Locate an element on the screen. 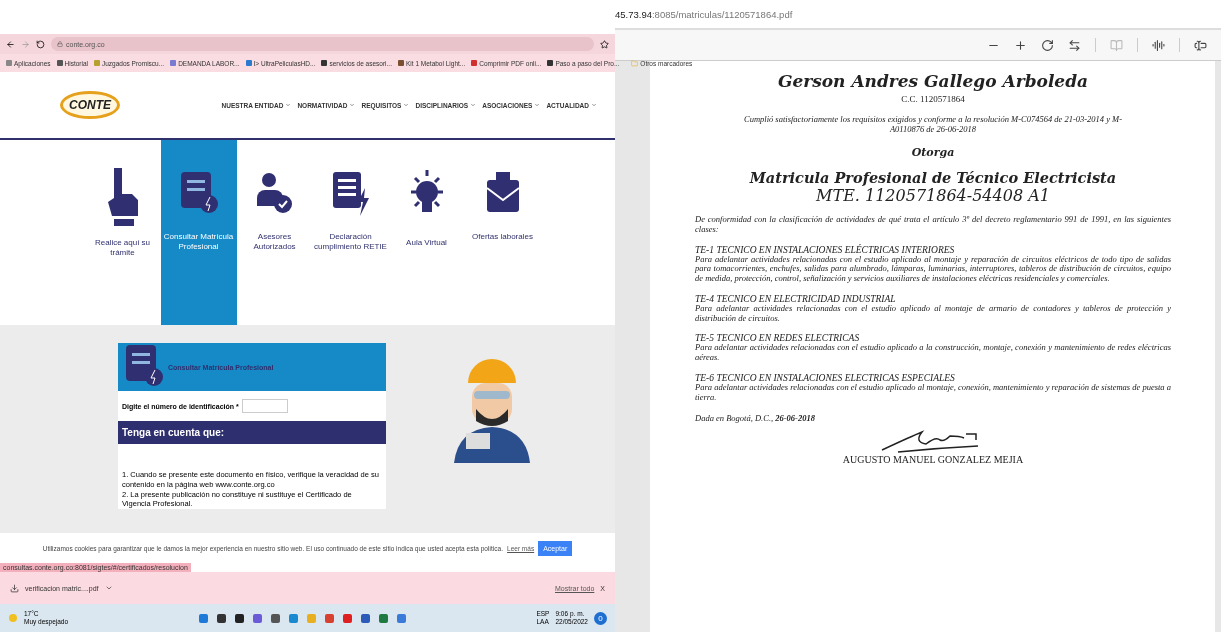 The height and width of the screenshot is (632, 1221). grants-heading: Otorga is located at coordinates (933, 152).